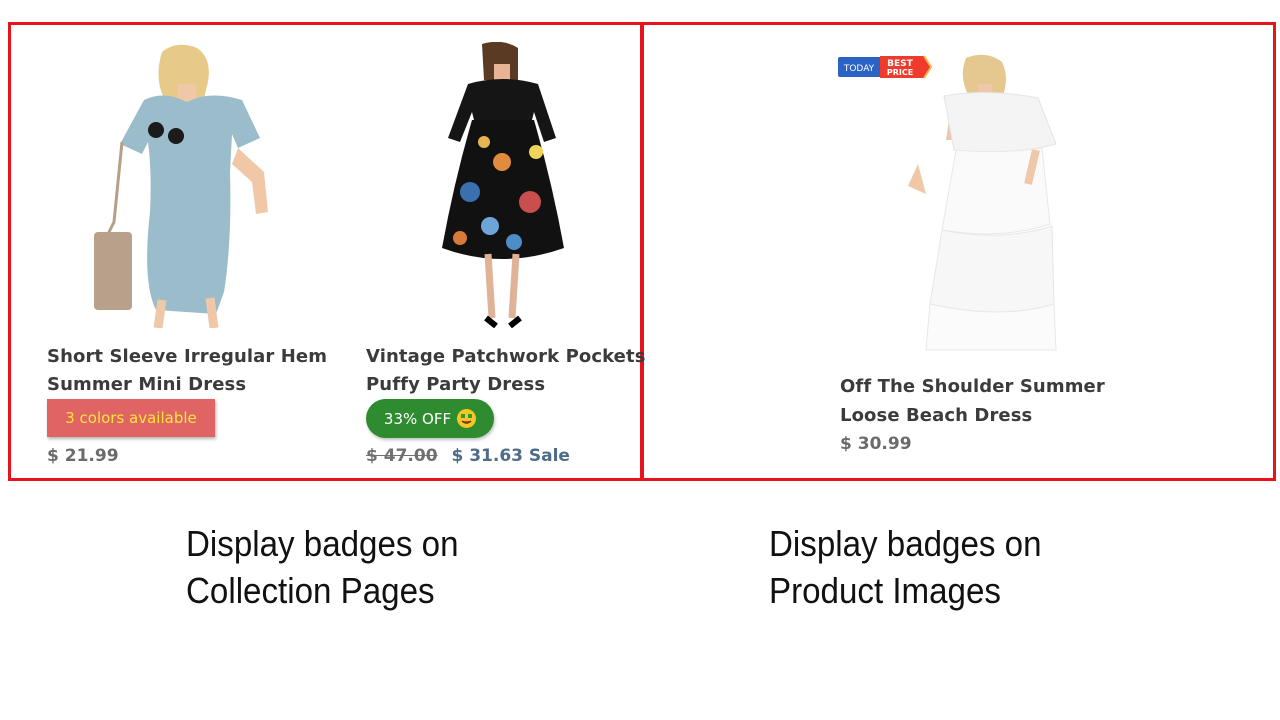  What do you see at coordinates (310, 590) in the screenshot?
I see `caption-collection-line2: Collection Pages` at bounding box center [310, 590].